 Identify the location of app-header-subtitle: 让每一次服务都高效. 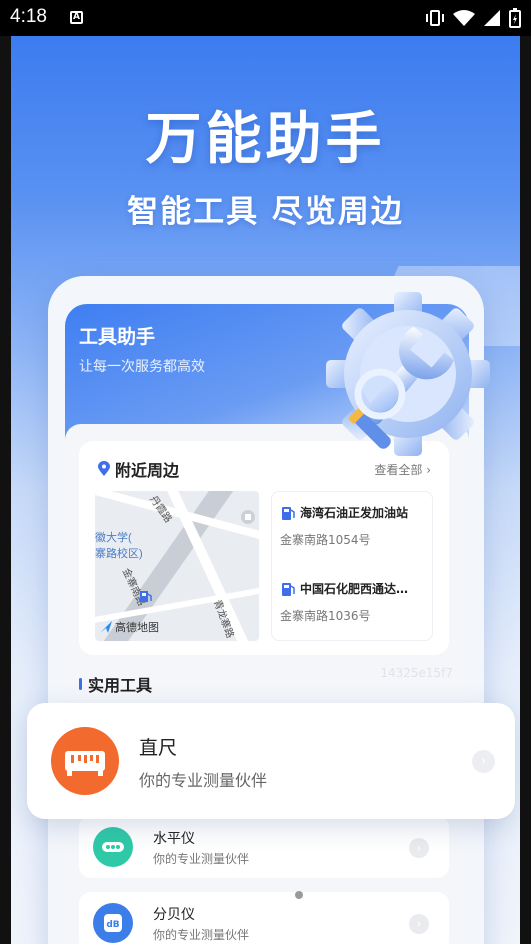
(142, 367).